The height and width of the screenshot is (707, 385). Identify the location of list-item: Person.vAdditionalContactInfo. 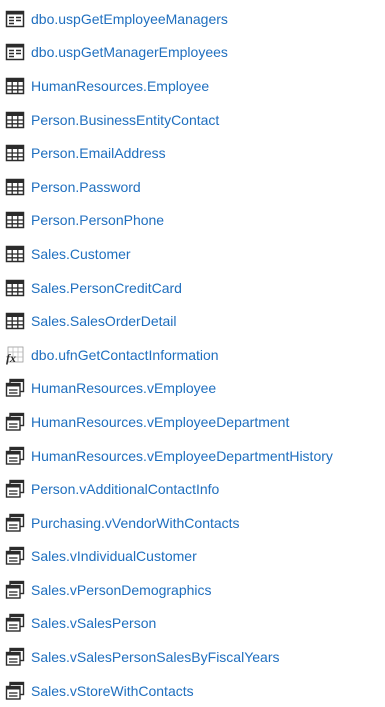
(192, 489).